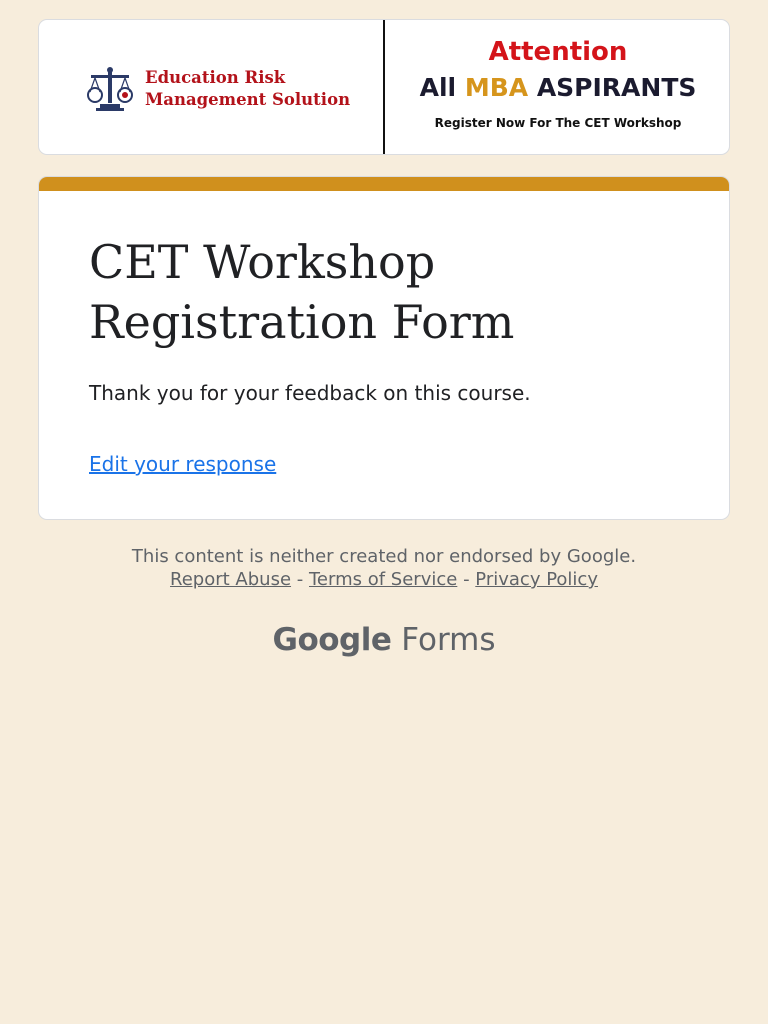  What do you see at coordinates (558, 123) in the screenshot?
I see `banner-register-text: Register Now For The CET Workshop` at bounding box center [558, 123].